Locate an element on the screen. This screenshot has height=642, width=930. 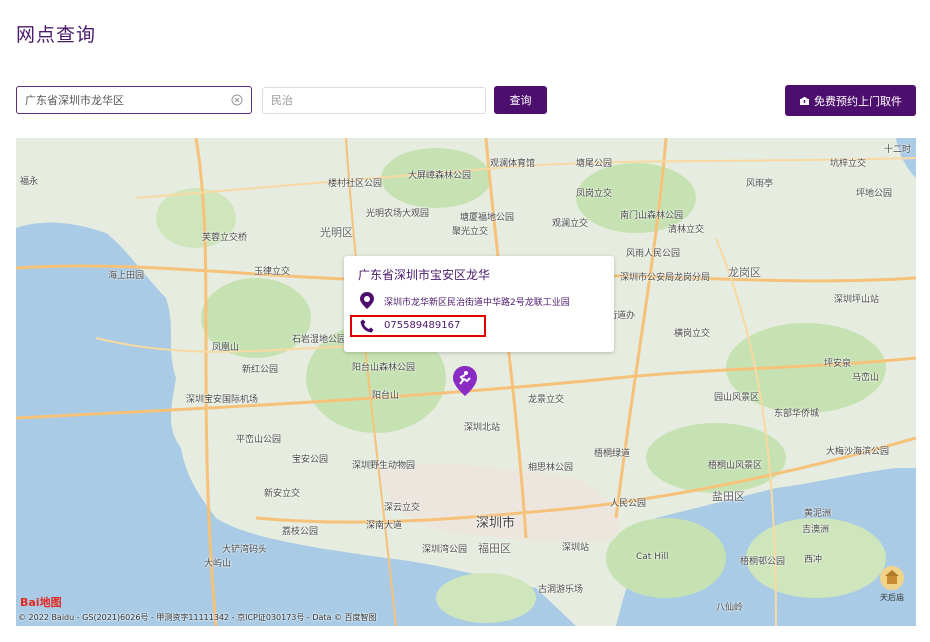
map-label: 深圳湾公园 is located at coordinates (445, 550).